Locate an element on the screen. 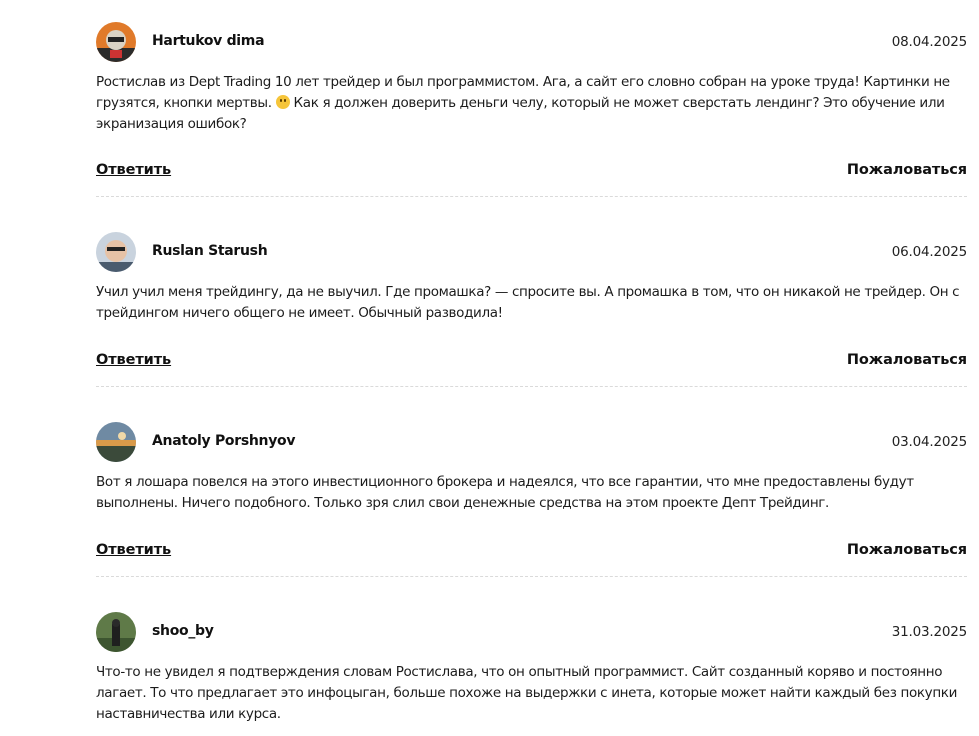 This screenshot has height=736, width=979. comment-date: 06.04.2025 is located at coordinates (929, 252).